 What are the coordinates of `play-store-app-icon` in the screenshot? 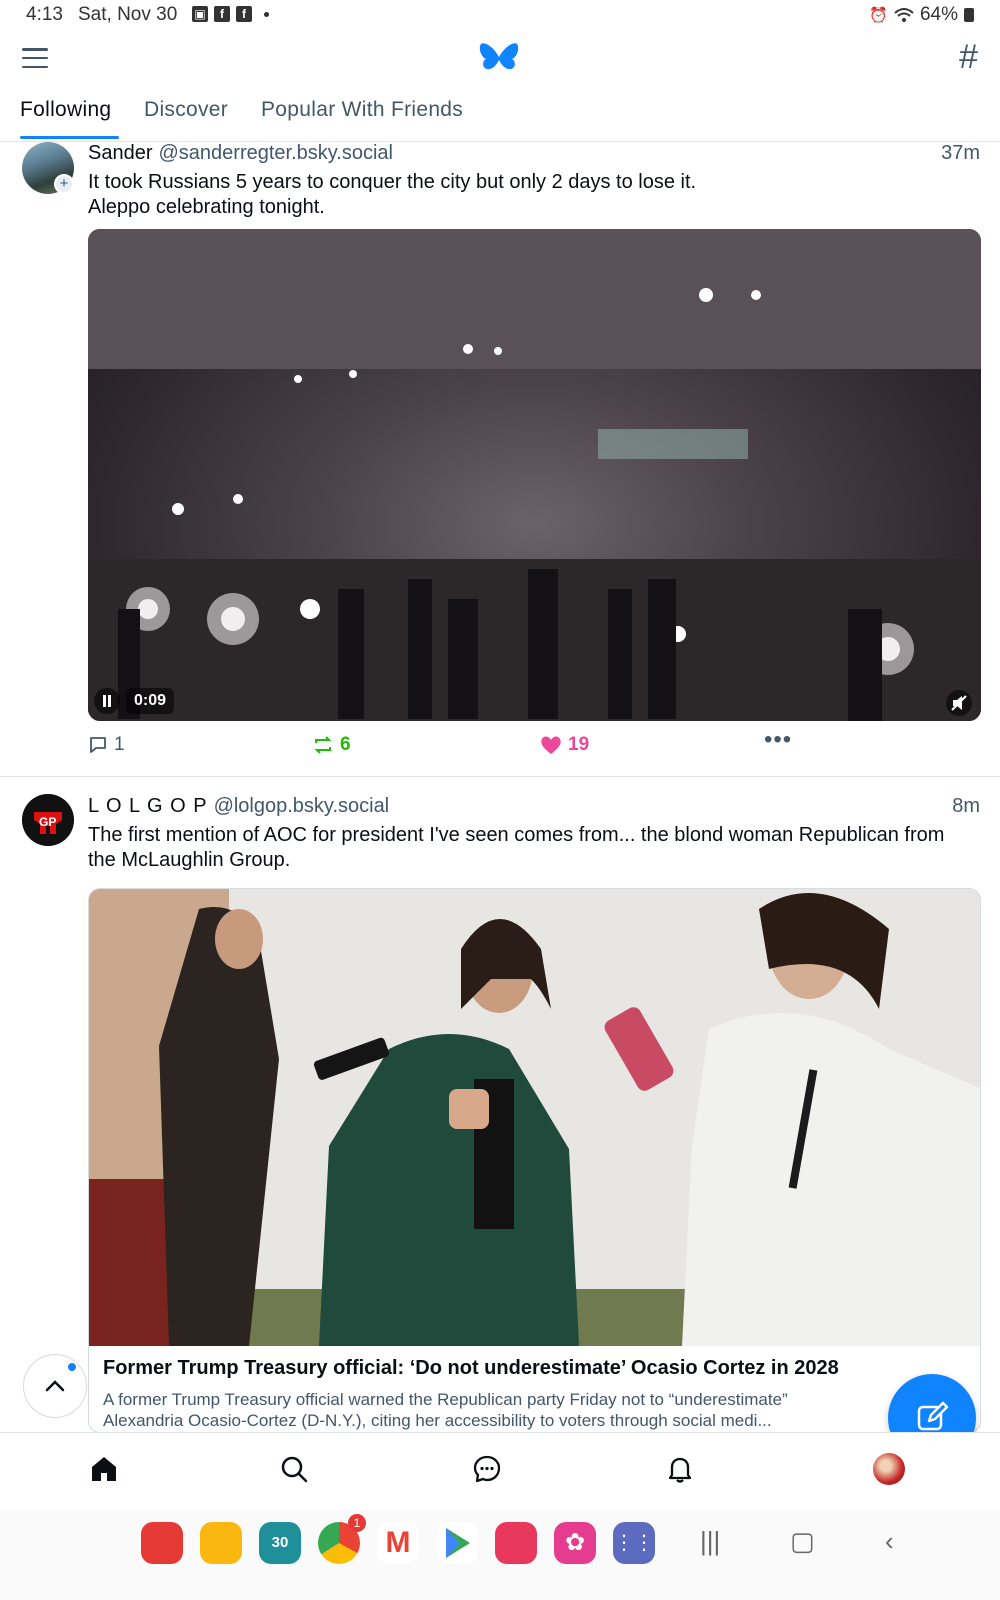 It's located at (457, 1543).